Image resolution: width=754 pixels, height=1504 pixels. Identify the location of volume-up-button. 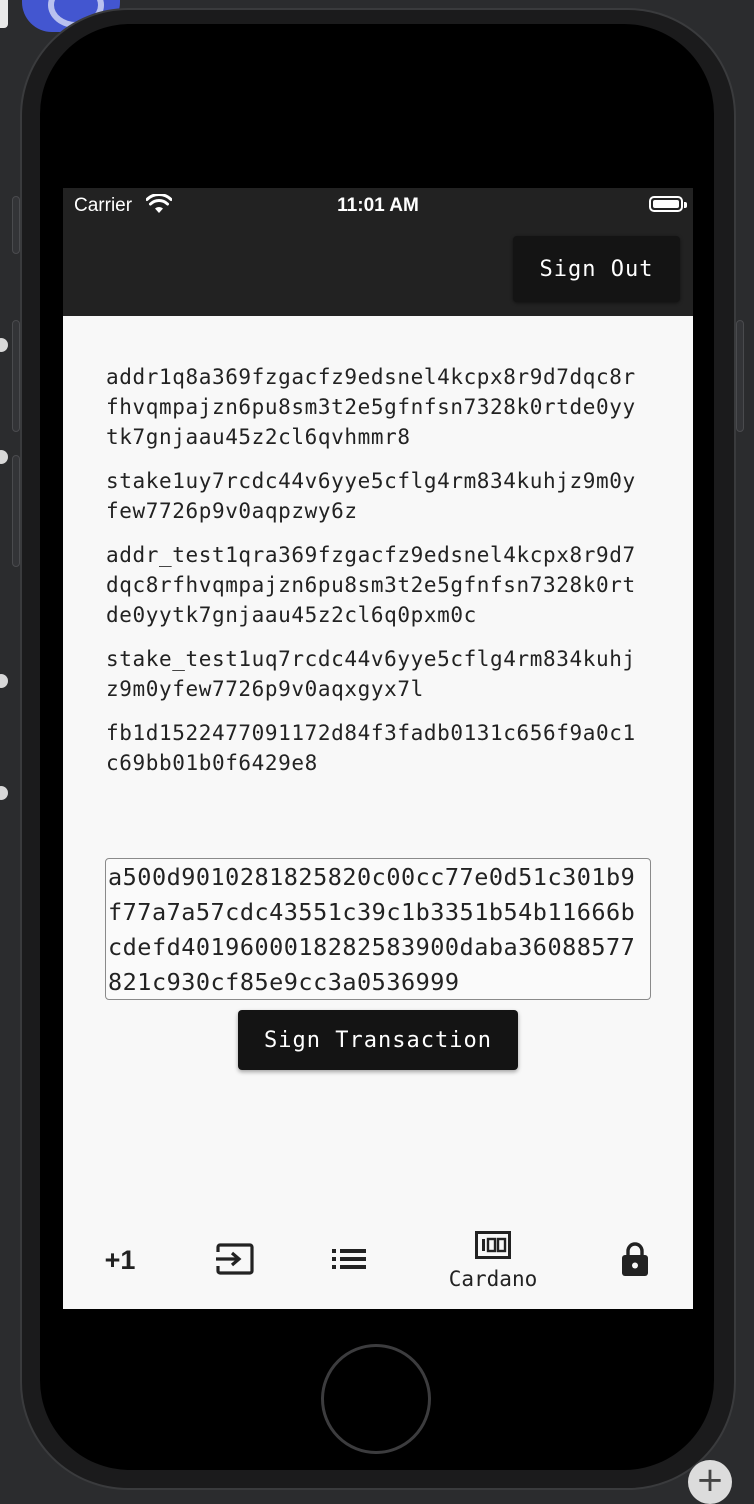
(16, 376).